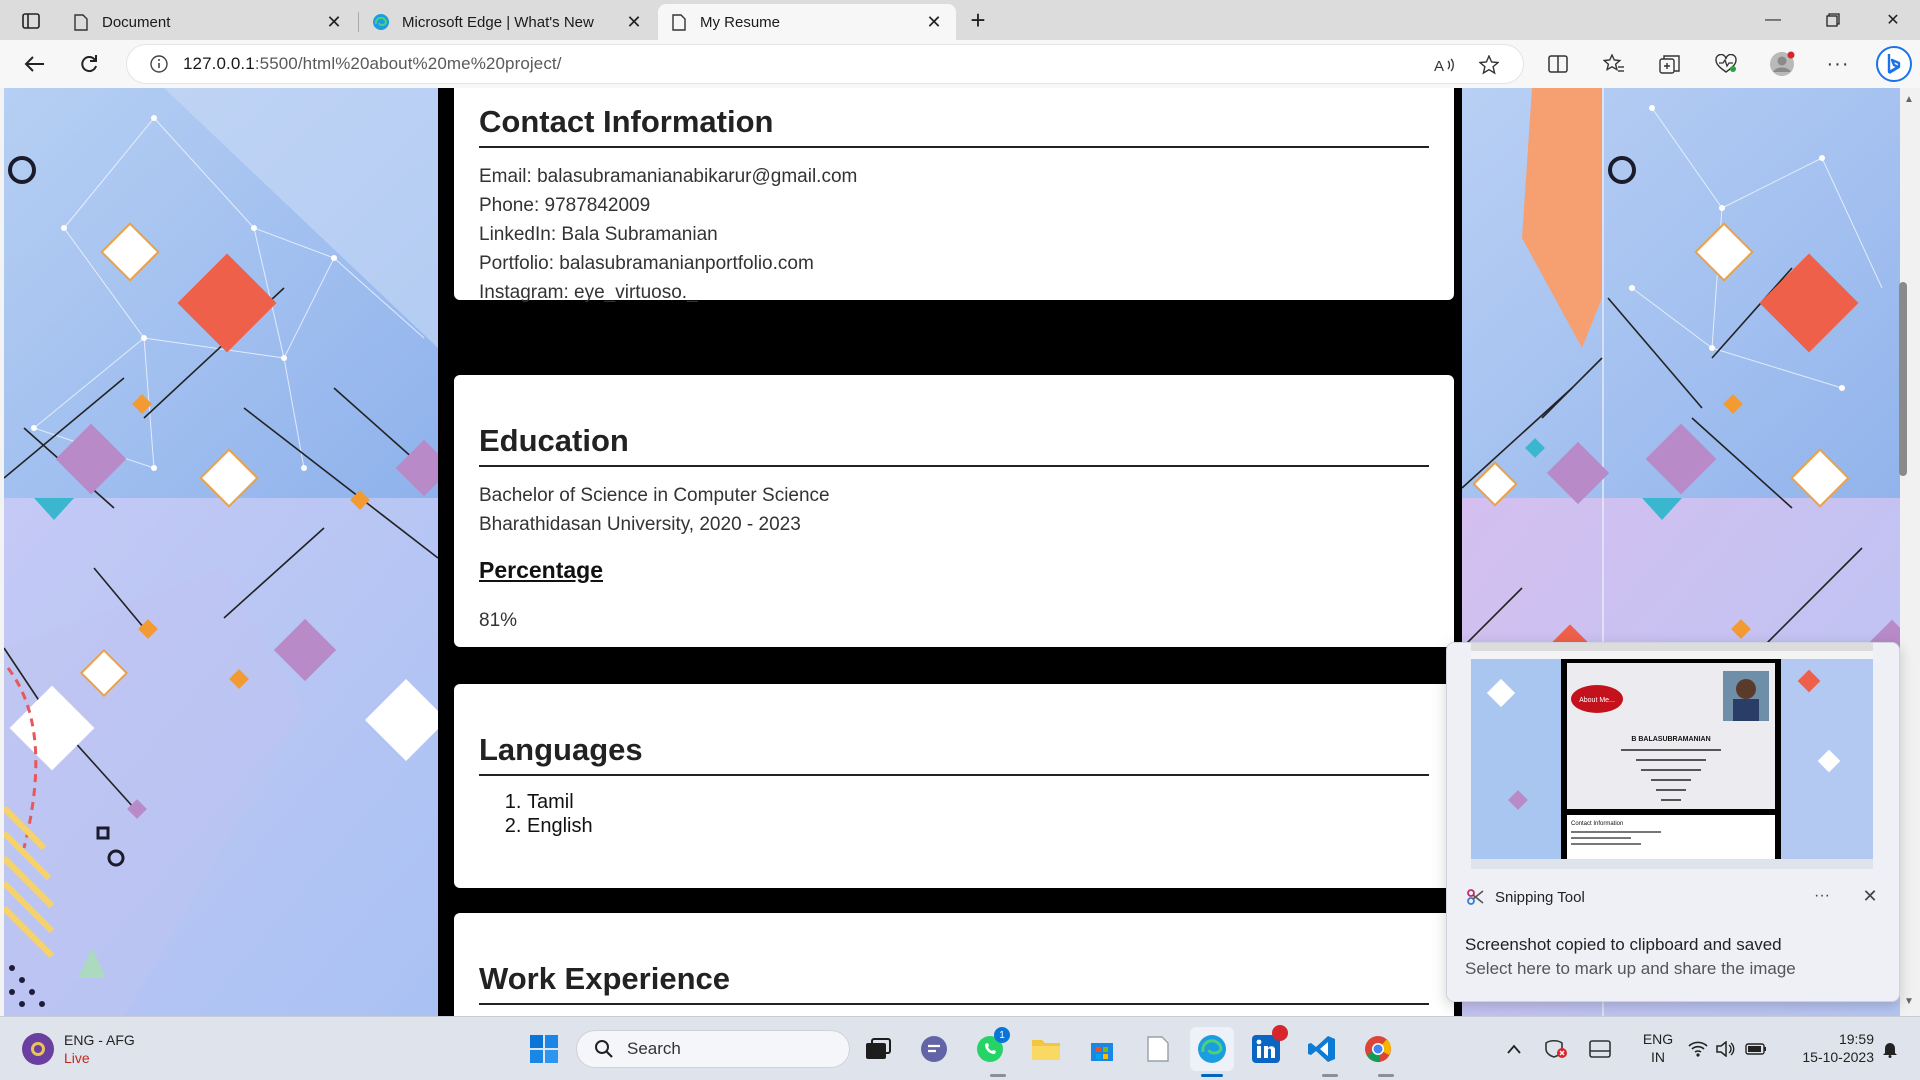  What do you see at coordinates (565, 205) in the screenshot?
I see `contact-phone: Phone: 9787842009` at bounding box center [565, 205].